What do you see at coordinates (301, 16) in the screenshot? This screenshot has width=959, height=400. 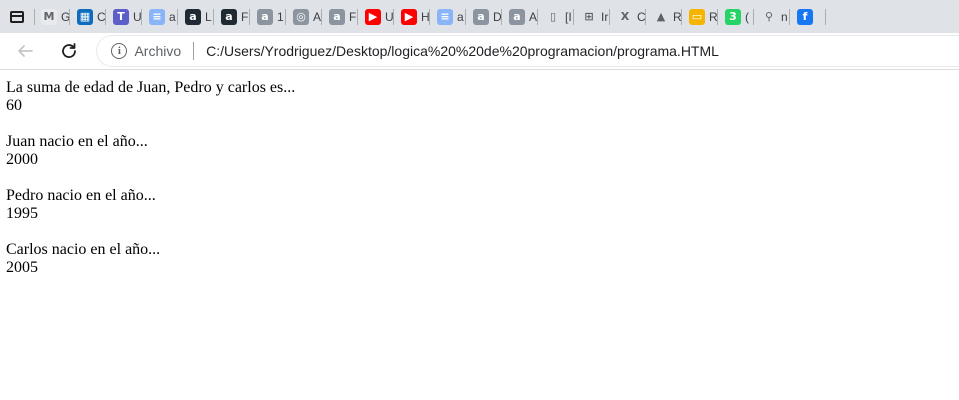 I see `github-icon: ◎` at bounding box center [301, 16].